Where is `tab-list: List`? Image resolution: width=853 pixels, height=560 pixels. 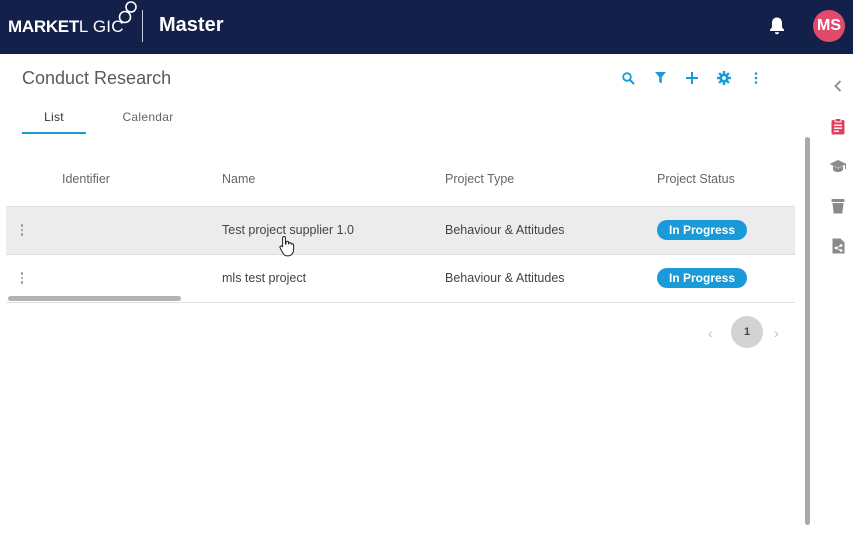
tab-list: List is located at coordinates (54, 121).